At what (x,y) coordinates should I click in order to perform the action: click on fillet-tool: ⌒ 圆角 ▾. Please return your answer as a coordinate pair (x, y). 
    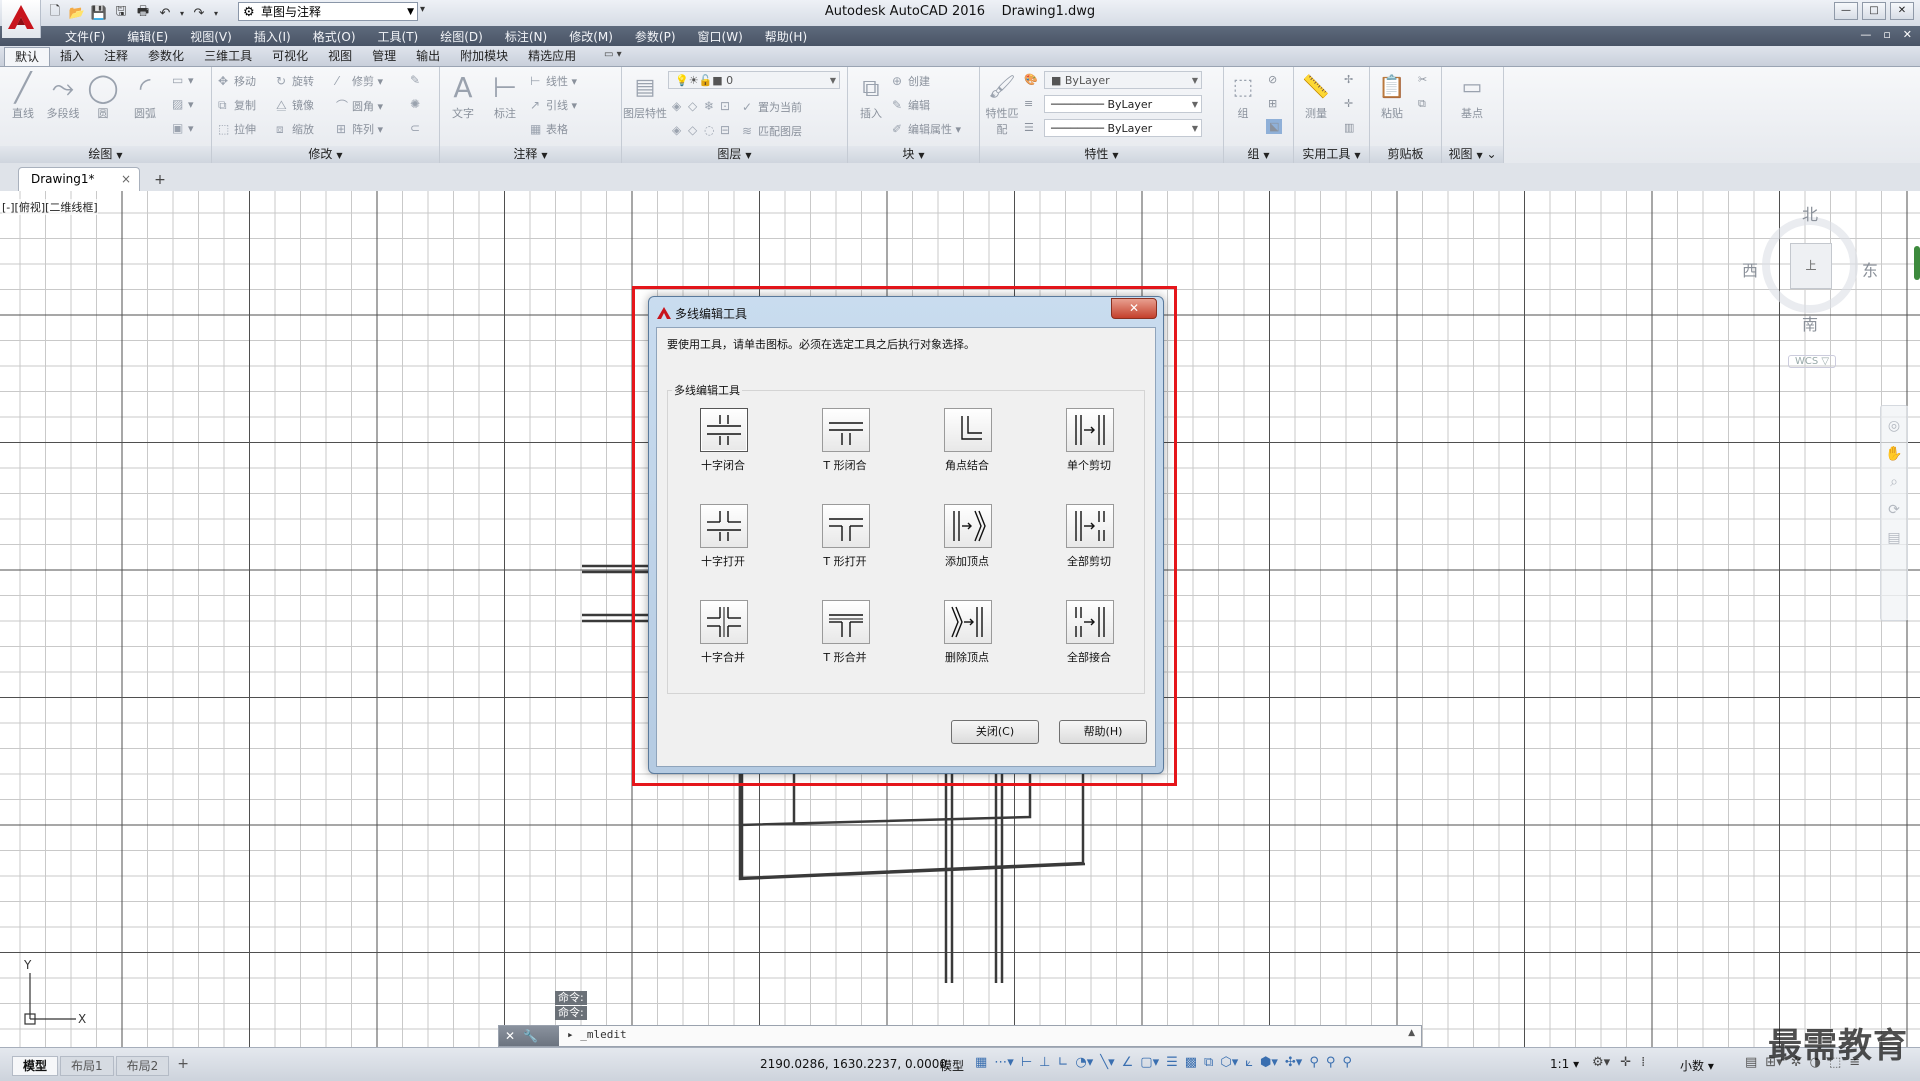
    Looking at the image, I should click on (359, 105).